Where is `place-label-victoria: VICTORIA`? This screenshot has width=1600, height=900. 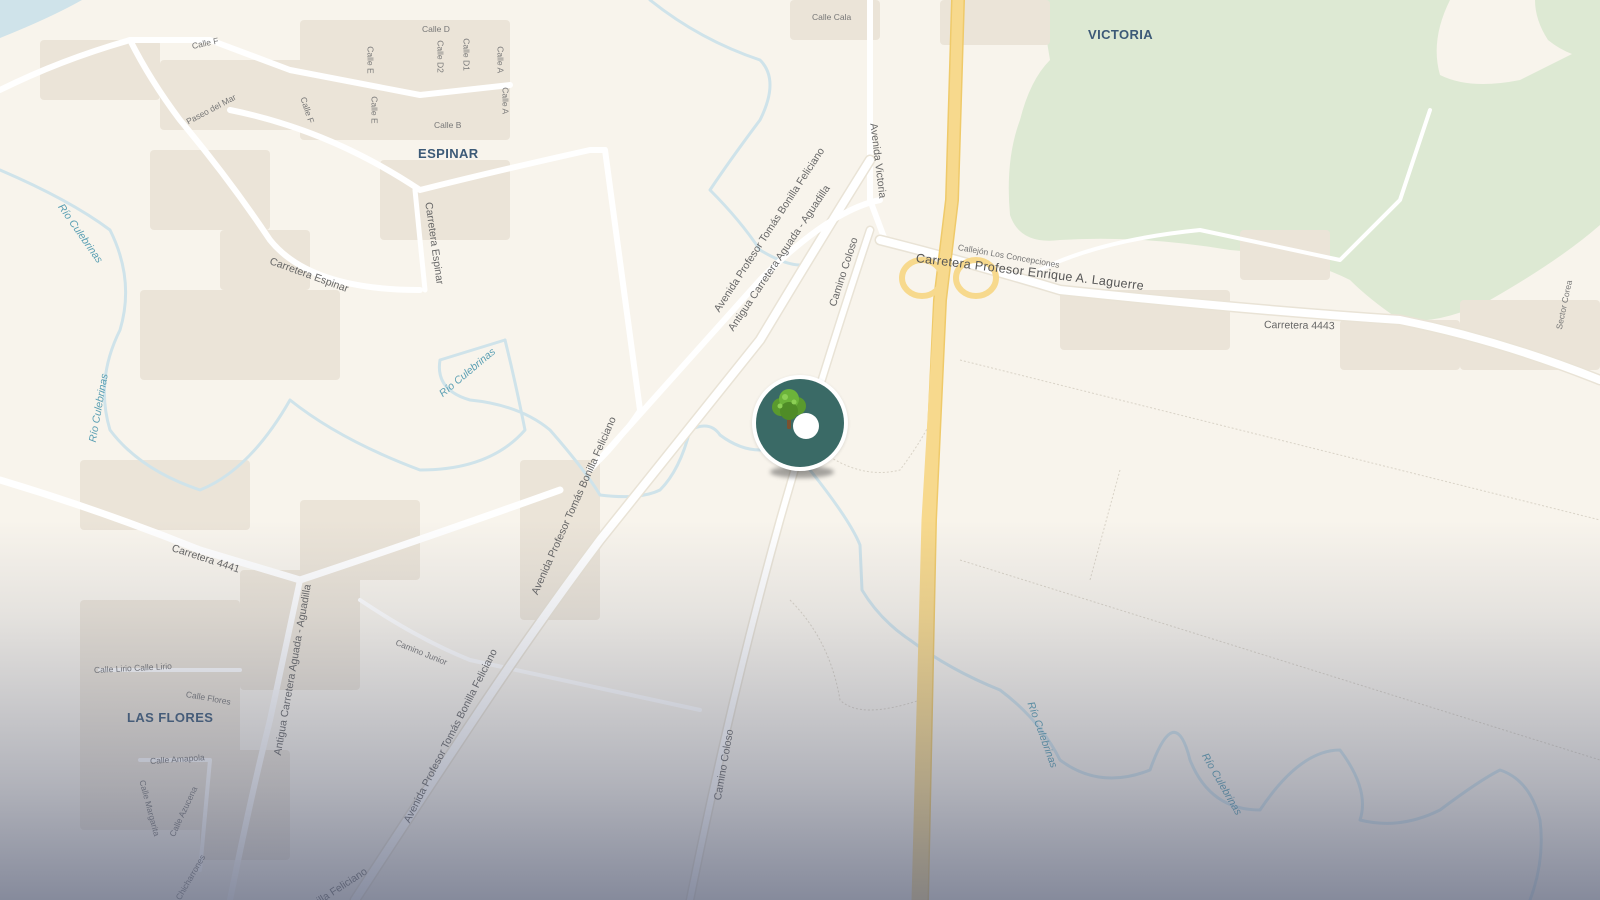
place-label-victoria: VICTORIA is located at coordinates (1121, 34).